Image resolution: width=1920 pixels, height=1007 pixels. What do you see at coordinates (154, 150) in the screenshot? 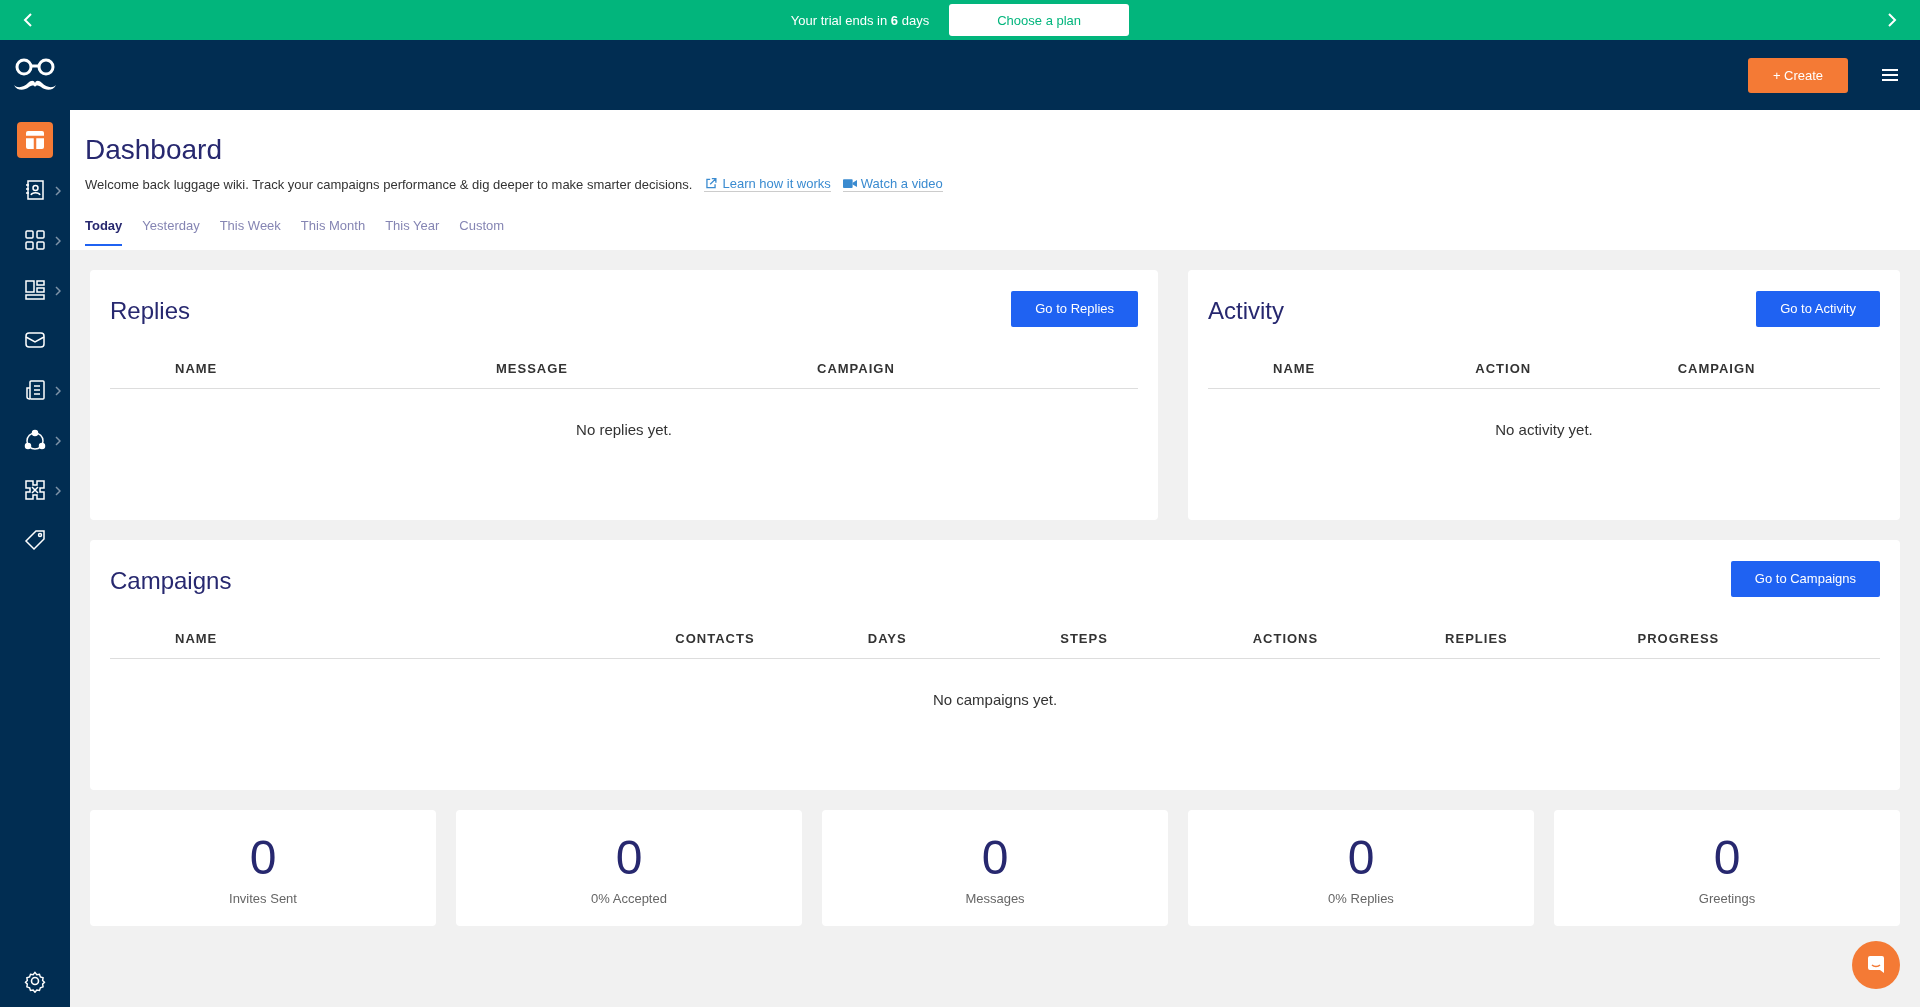
I see `page-title: Dashboard` at bounding box center [154, 150].